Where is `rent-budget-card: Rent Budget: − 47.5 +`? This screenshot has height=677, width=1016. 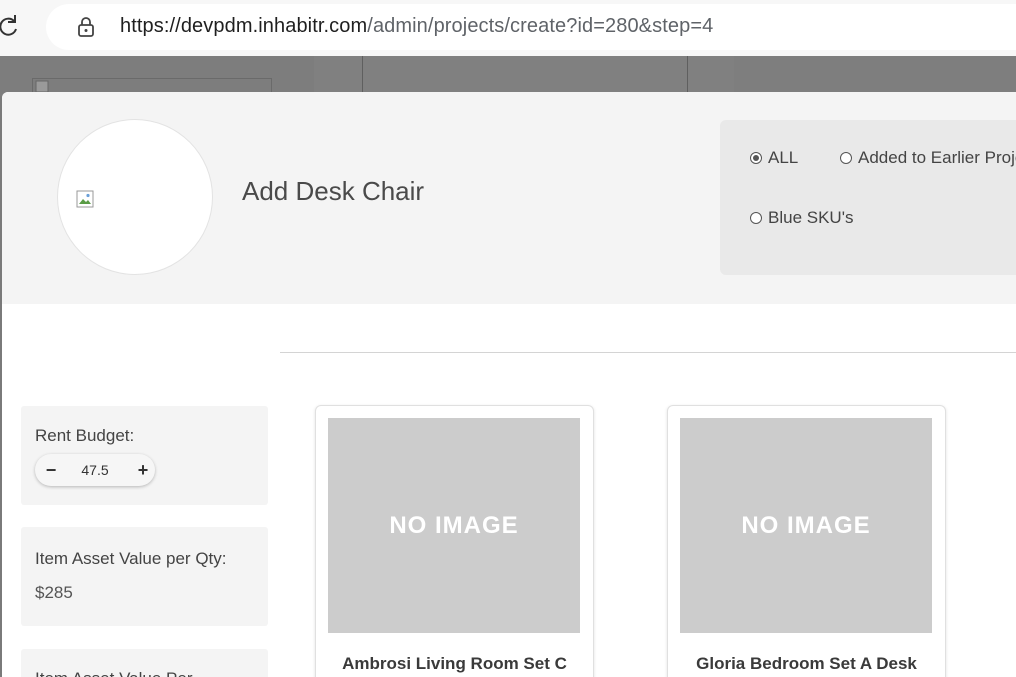
rent-budget-card: Rent Budget: − 47.5 + is located at coordinates (144, 455).